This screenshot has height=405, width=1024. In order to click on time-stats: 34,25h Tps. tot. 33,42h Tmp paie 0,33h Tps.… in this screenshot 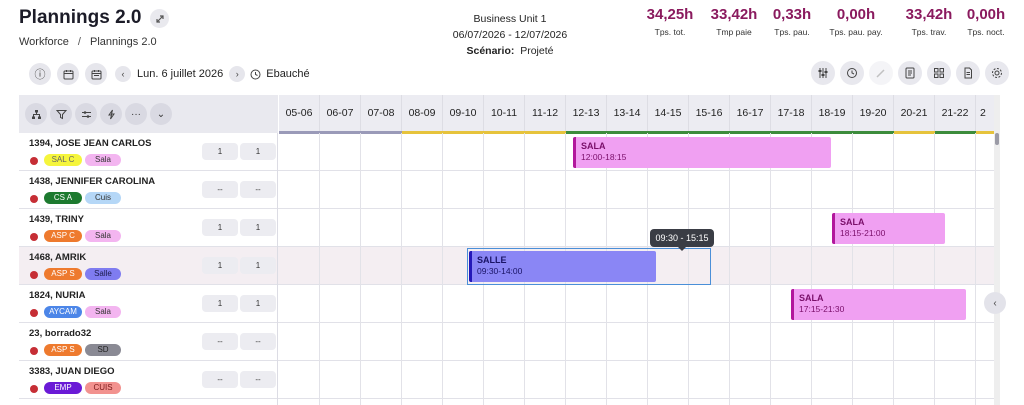, I will do `click(825, 21)`.